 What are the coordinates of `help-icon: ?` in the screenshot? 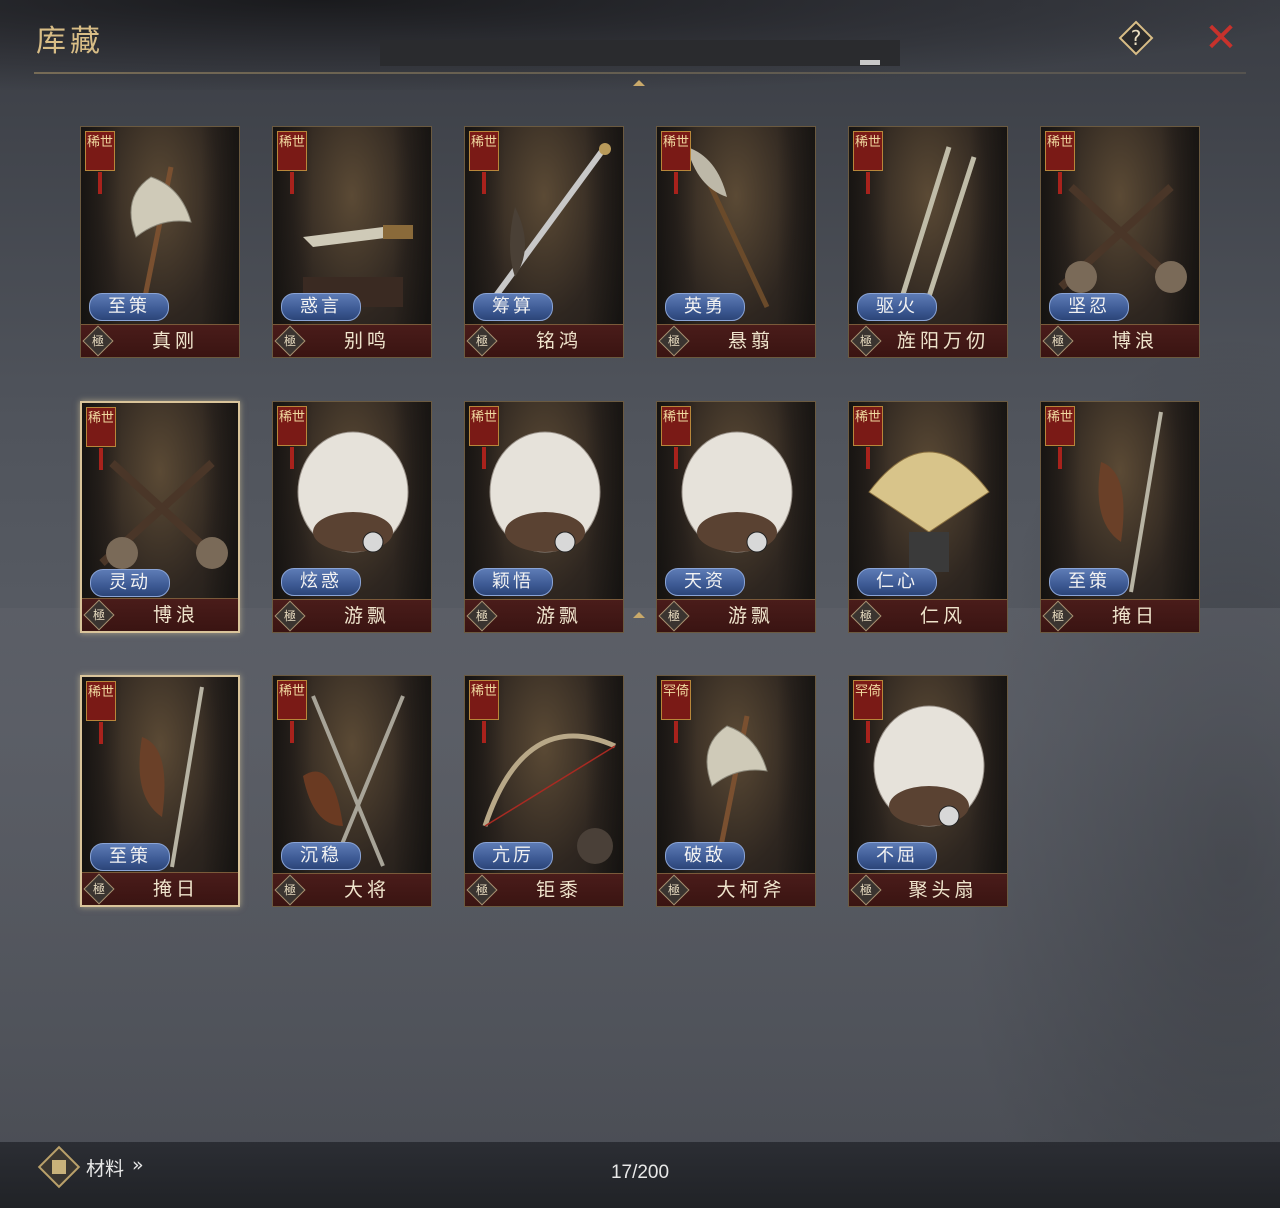 It's located at (1136, 38).